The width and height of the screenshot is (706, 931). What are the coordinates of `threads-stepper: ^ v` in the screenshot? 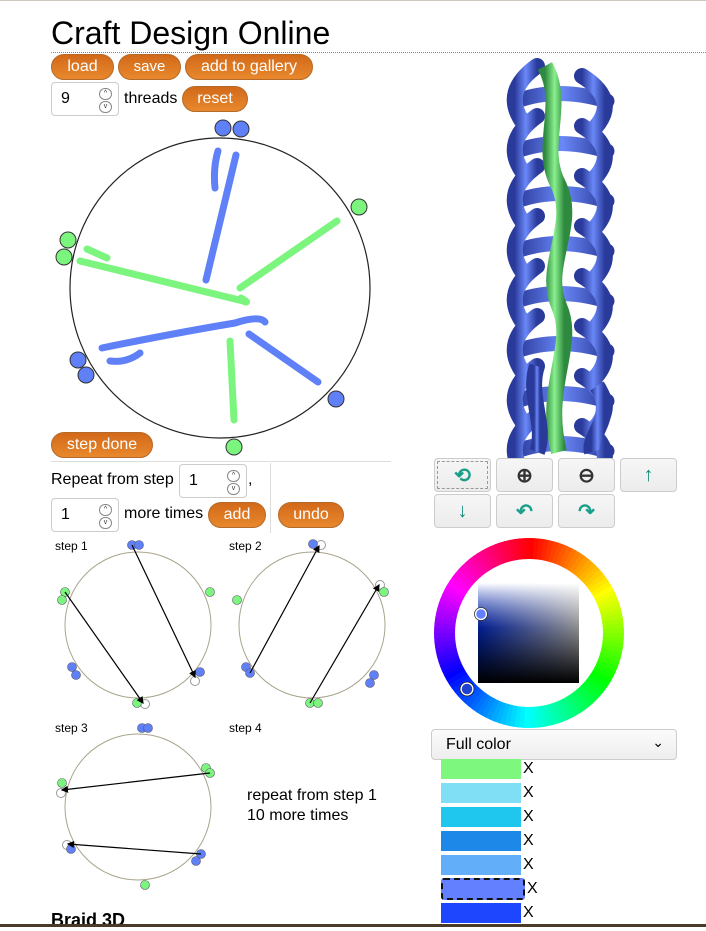 It's located at (105, 100).